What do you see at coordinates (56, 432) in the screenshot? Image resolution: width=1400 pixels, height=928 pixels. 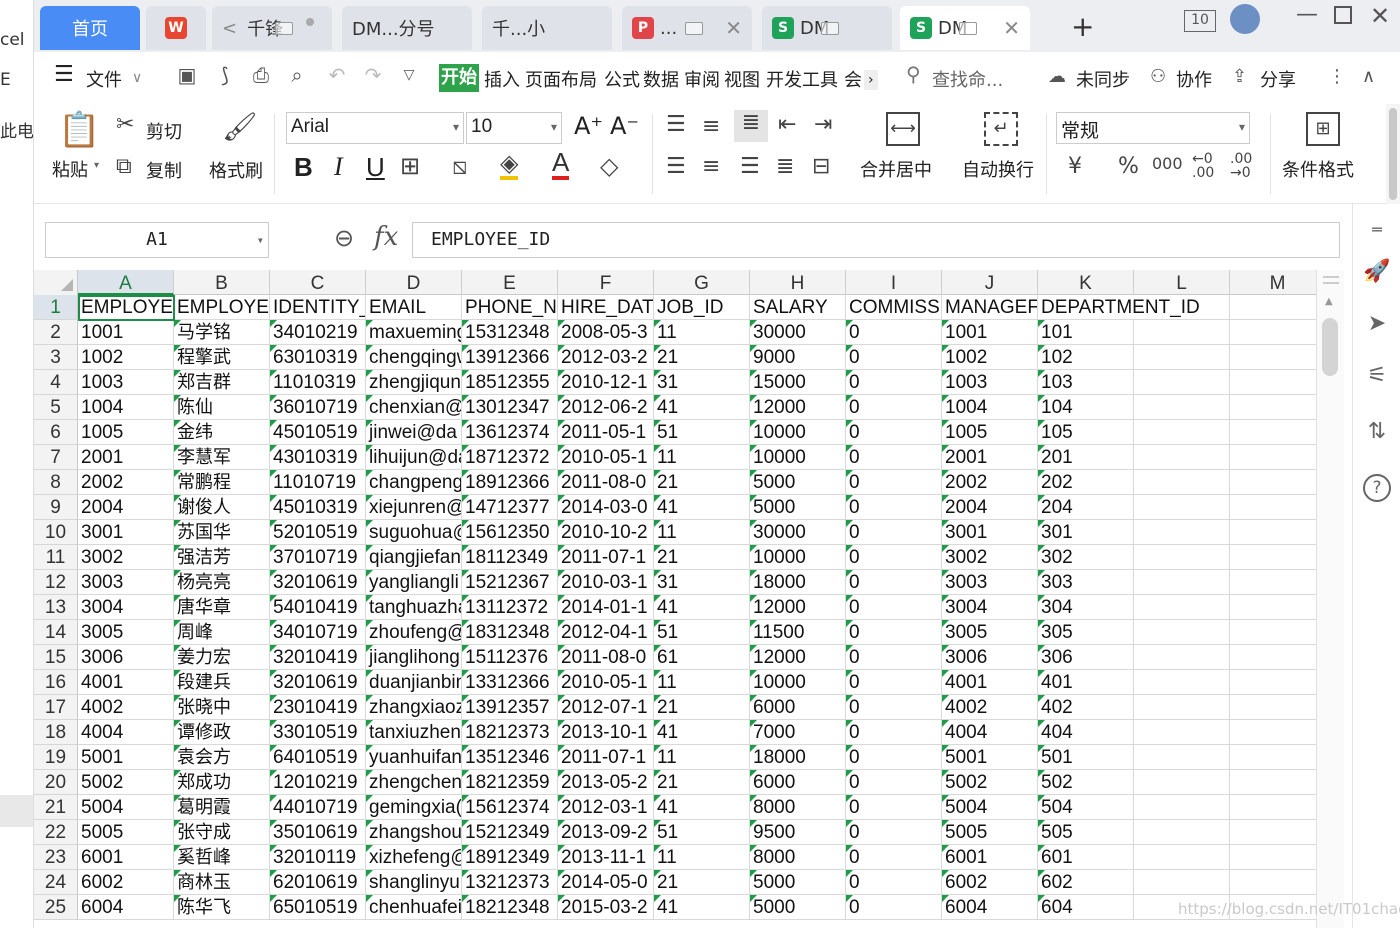 I see `row-header: 6` at bounding box center [56, 432].